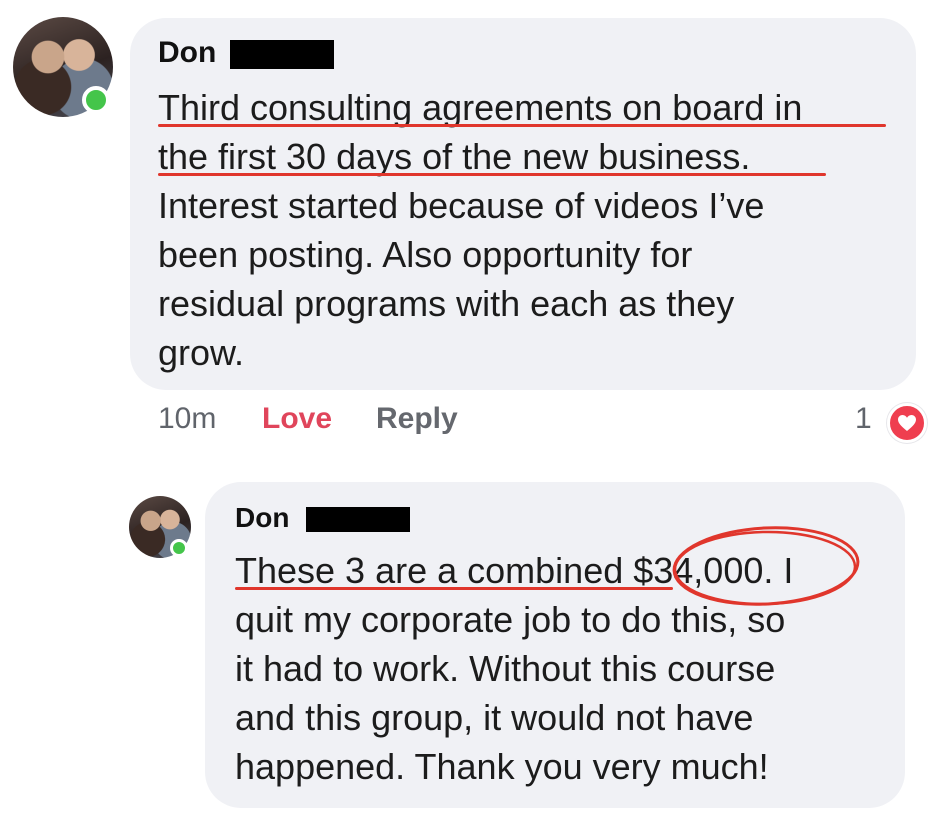 The width and height of the screenshot is (944, 813). I want to click on comment-line: grow., so click(201, 352).